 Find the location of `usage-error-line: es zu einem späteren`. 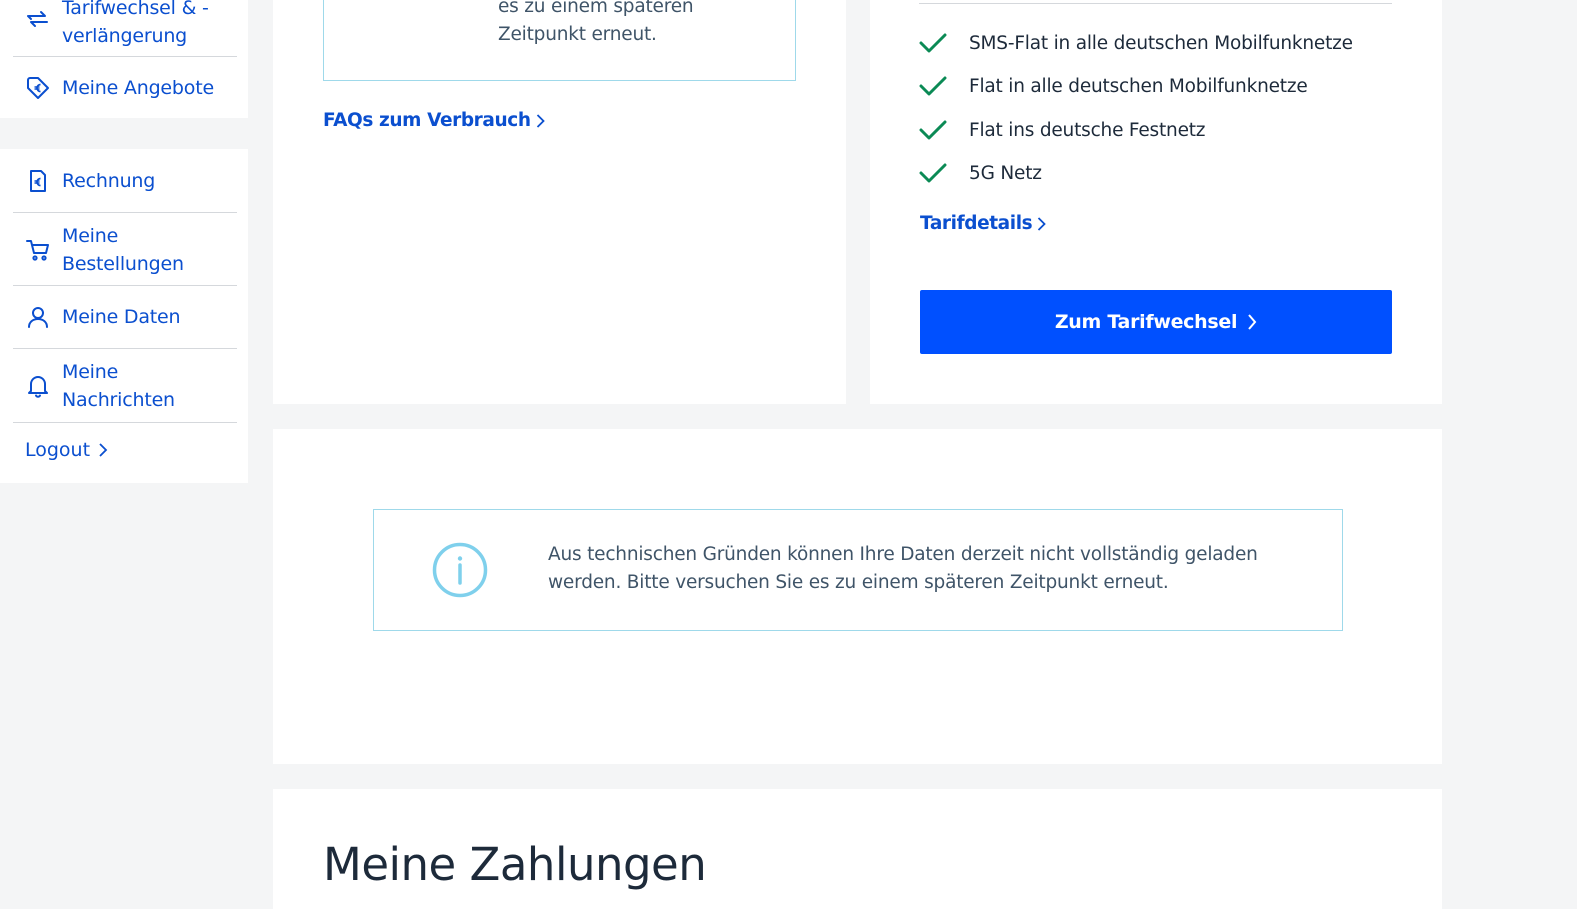

usage-error-line: es zu einem späteren is located at coordinates (596, 8).